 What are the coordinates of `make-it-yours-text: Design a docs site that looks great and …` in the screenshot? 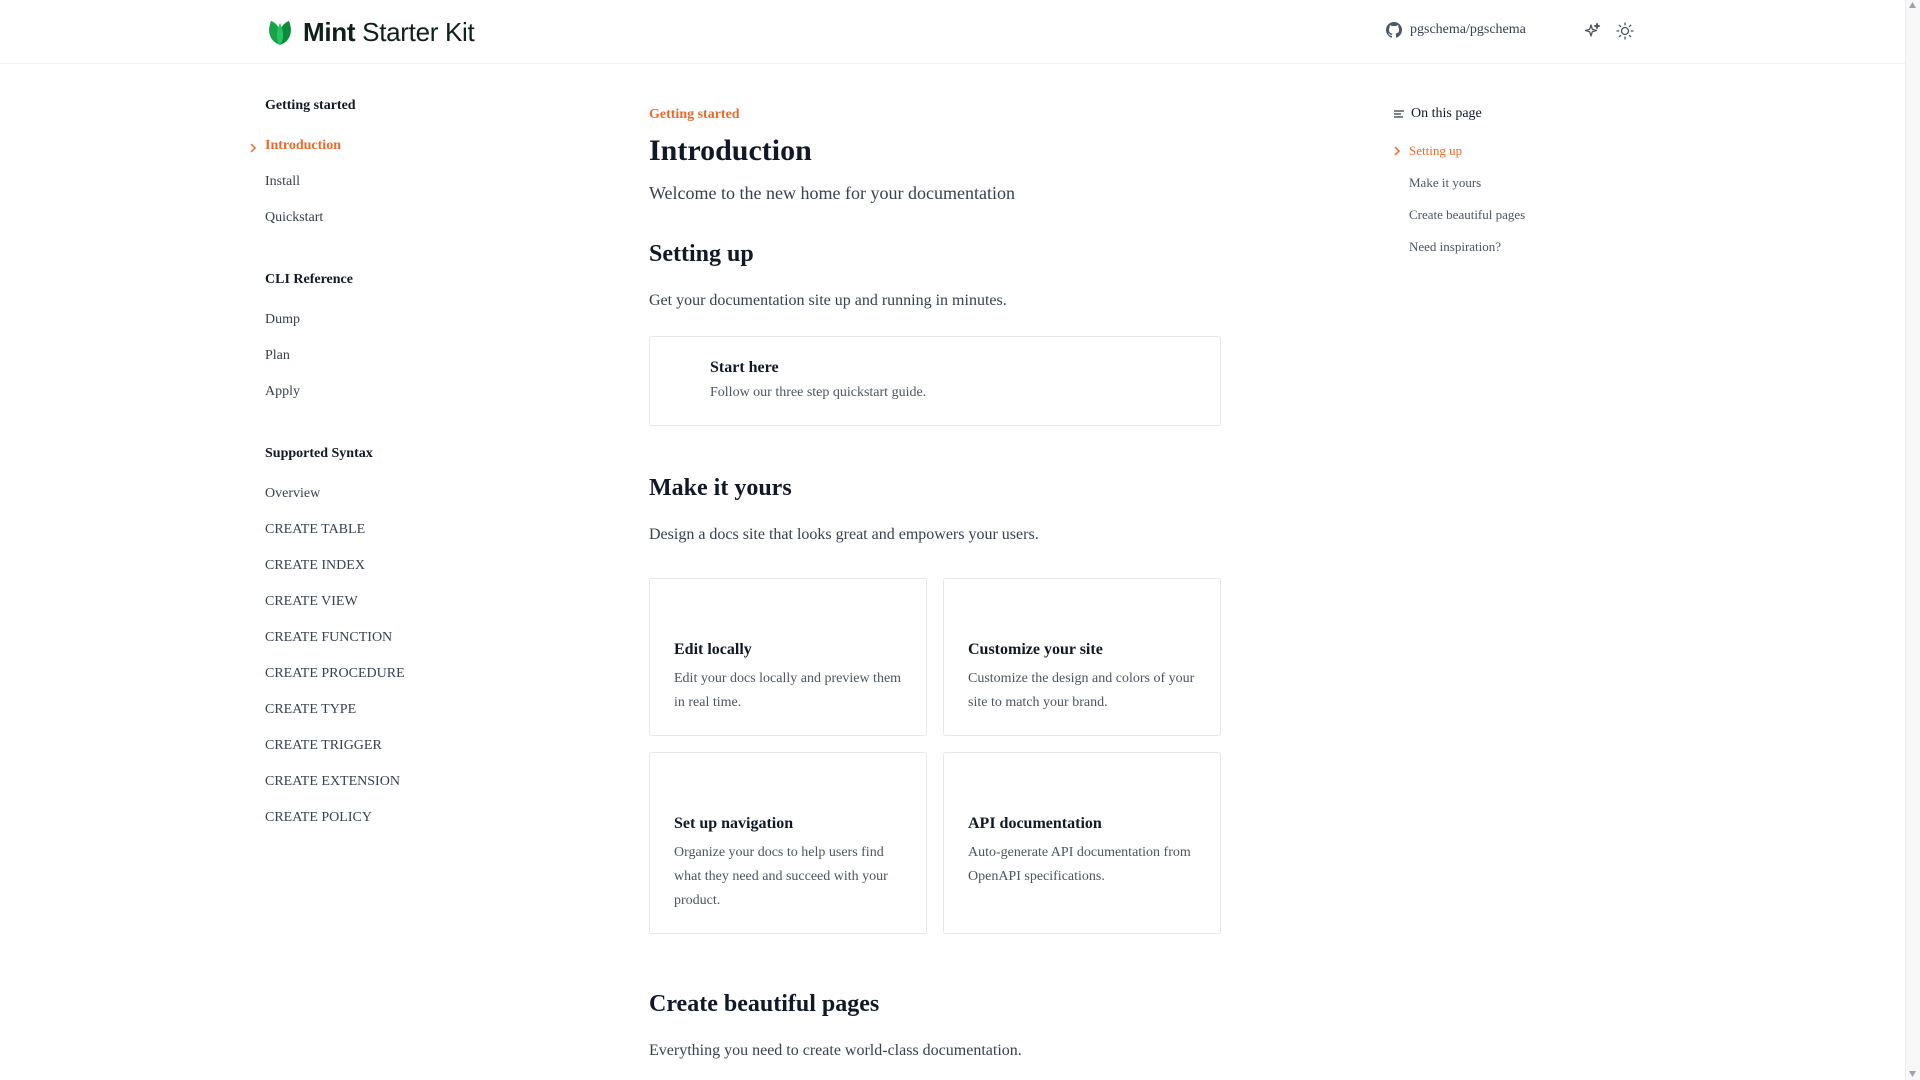 It's located at (844, 534).